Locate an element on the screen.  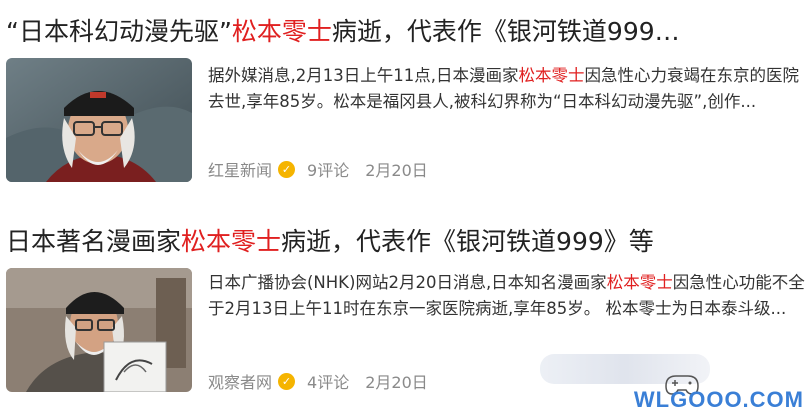
result-meta: 观察者网 ✓ 4评论 2月20日 is located at coordinates (318, 381).